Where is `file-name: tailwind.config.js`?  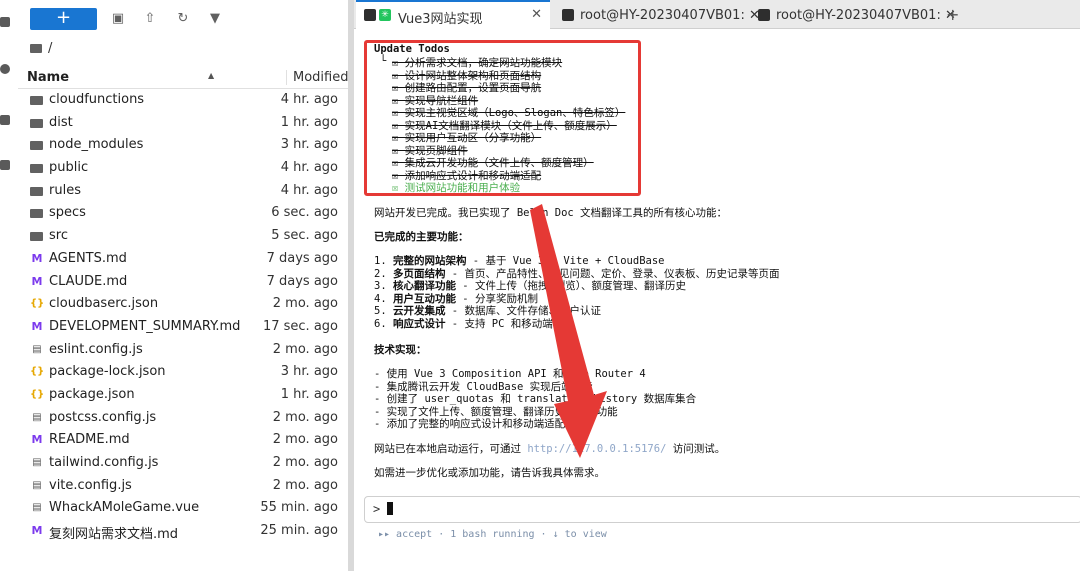 file-name: tailwind.config.js is located at coordinates (104, 462).